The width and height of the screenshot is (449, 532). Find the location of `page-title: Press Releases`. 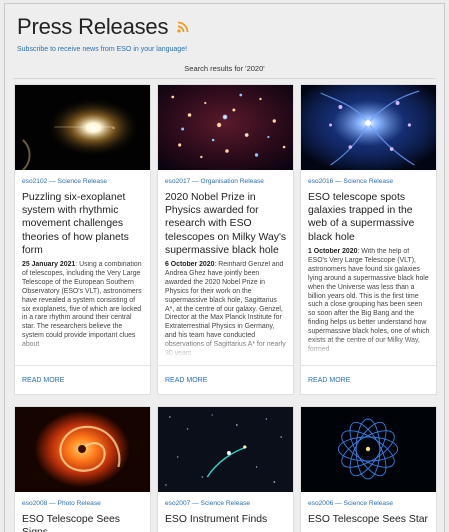

page-title: Press Releases is located at coordinates (93, 26).